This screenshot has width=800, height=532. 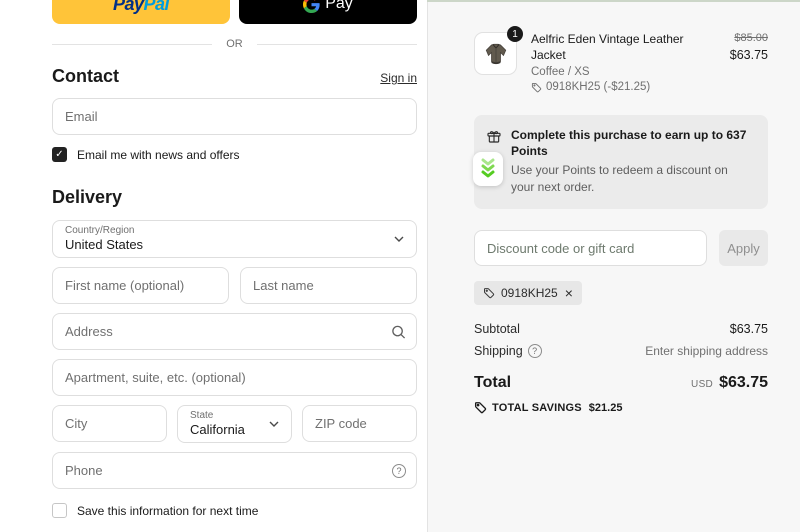 What do you see at coordinates (109, 423) in the screenshot?
I see `city-input` at bounding box center [109, 423].